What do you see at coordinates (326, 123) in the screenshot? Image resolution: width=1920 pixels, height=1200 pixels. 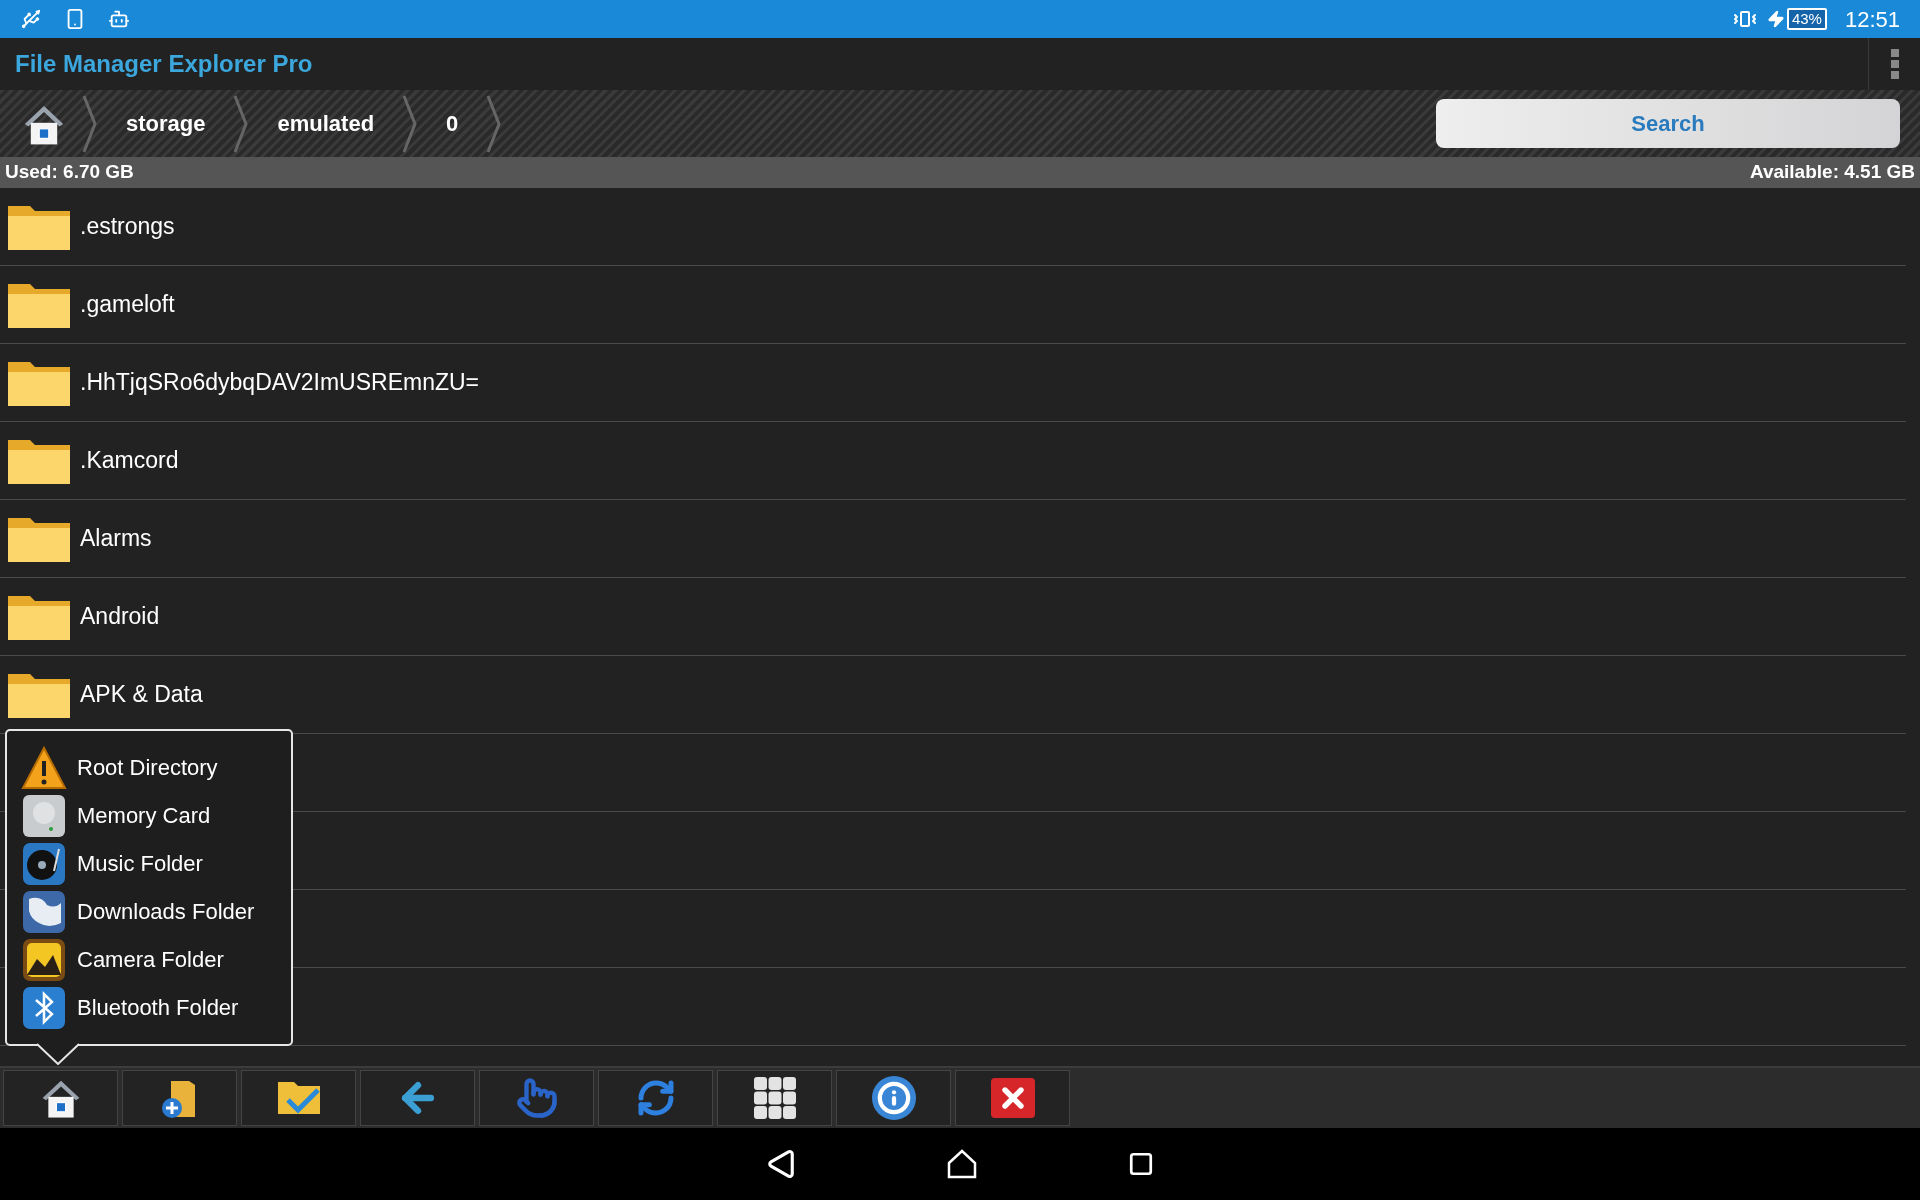 I see `breadcrumb-item: emulated` at bounding box center [326, 123].